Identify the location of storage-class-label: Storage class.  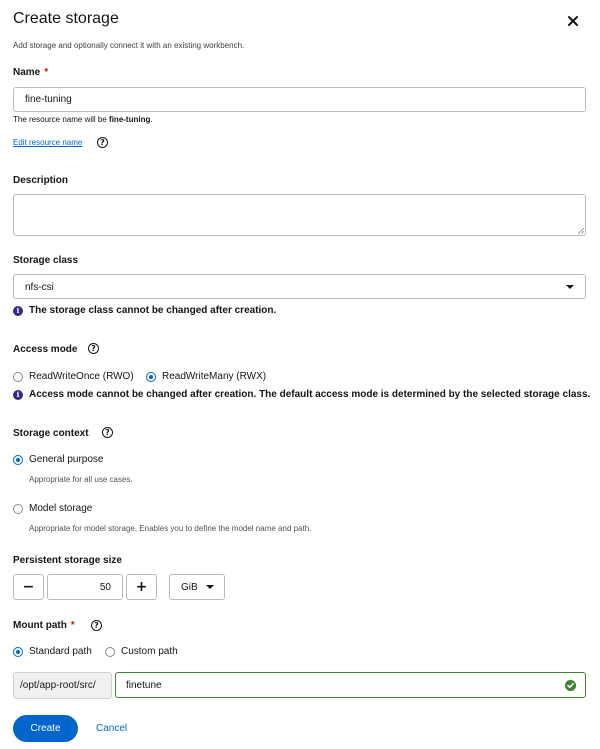
(46, 260).